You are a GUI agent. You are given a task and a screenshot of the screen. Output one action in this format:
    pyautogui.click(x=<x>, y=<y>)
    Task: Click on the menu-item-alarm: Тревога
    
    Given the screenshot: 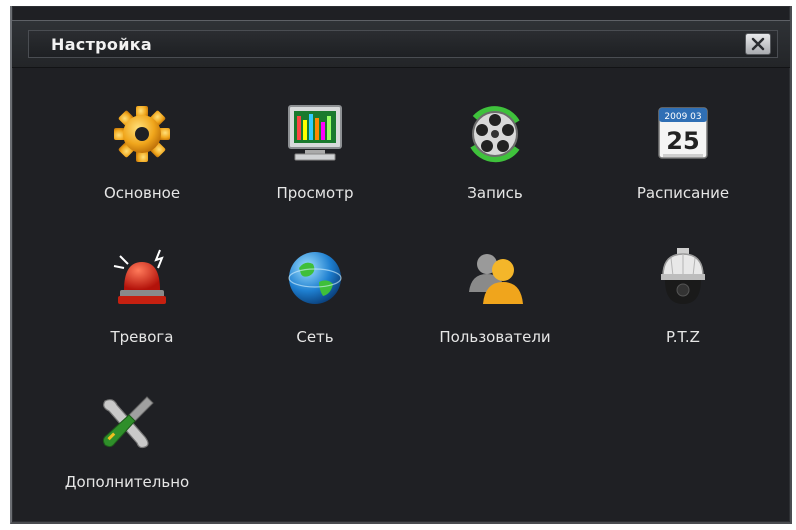 What is the action you would take?
    pyautogui.click(x=142, y=301)
    